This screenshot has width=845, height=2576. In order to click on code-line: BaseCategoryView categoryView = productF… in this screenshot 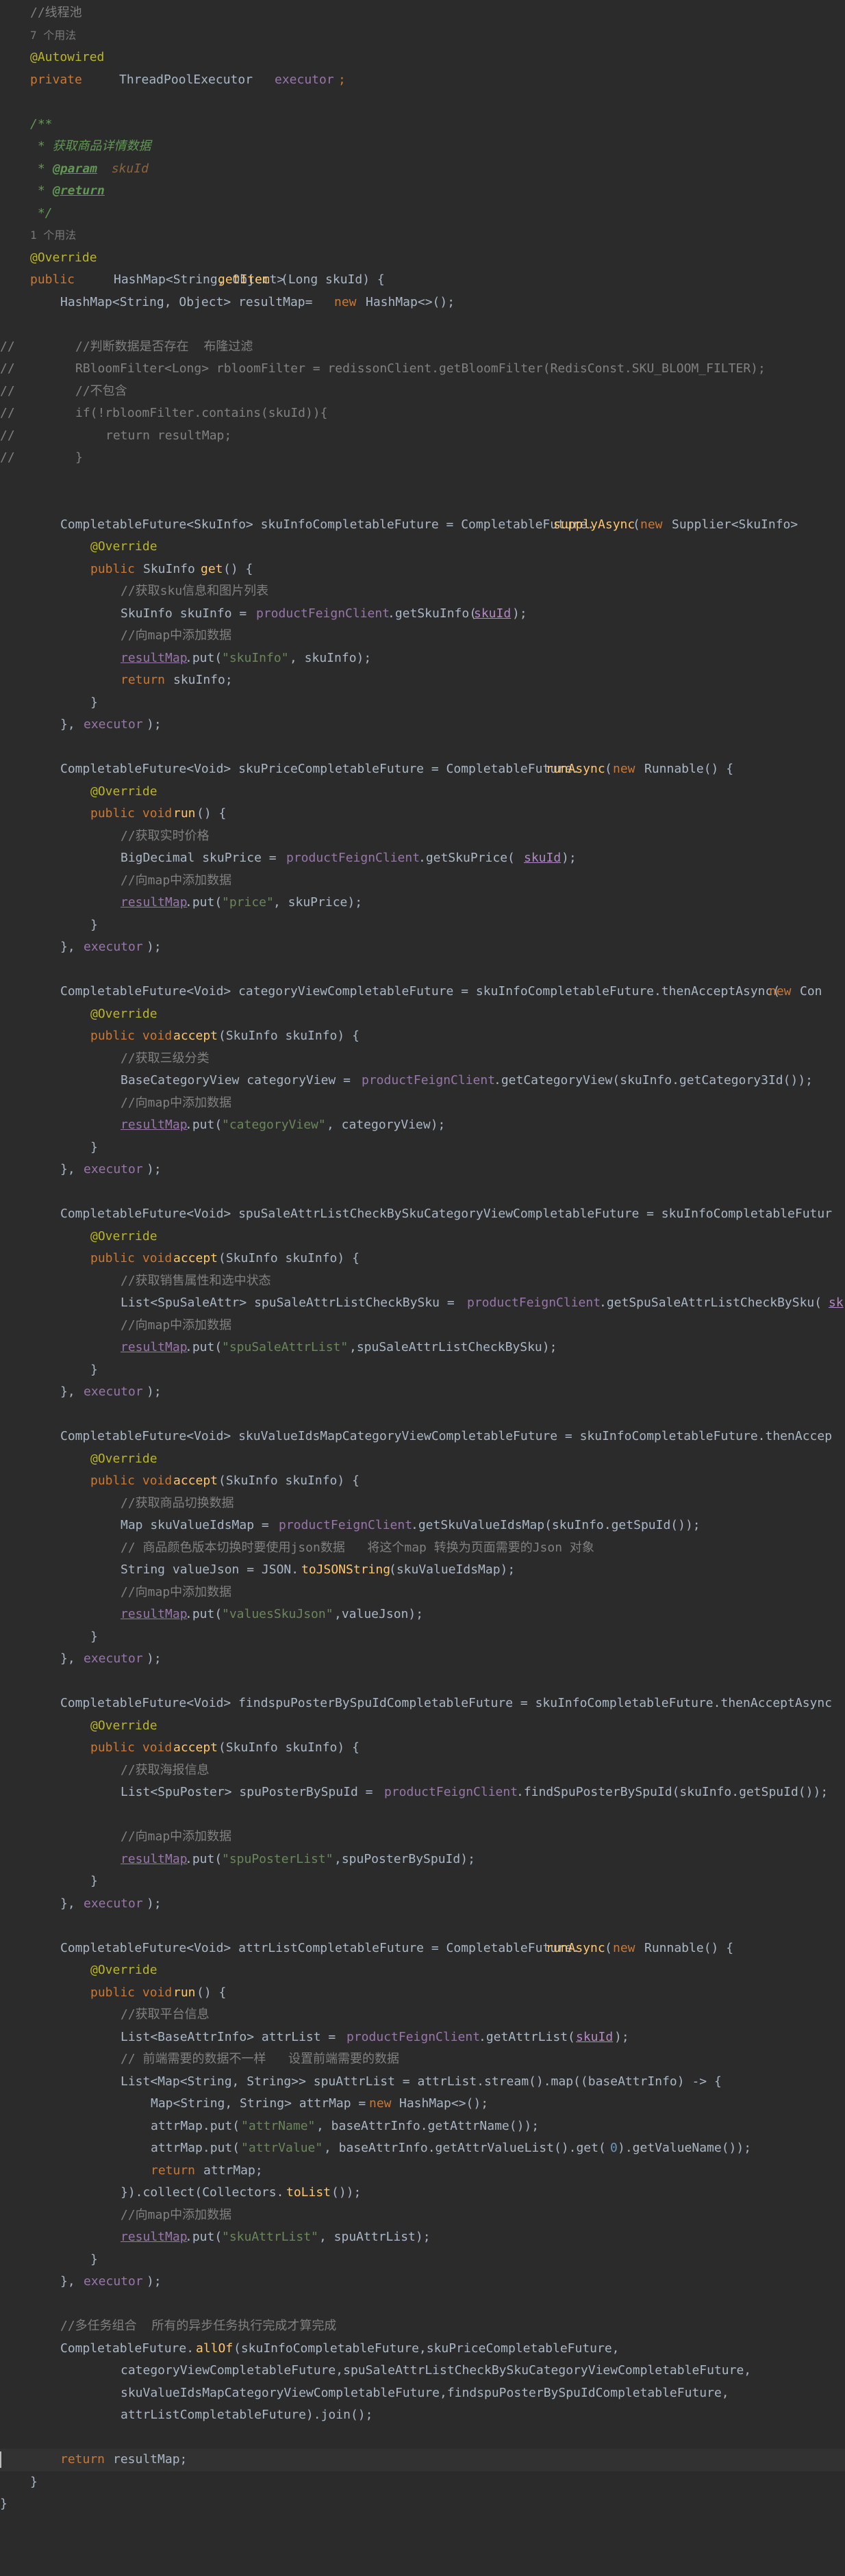, I will do `click(422, 1081)`.